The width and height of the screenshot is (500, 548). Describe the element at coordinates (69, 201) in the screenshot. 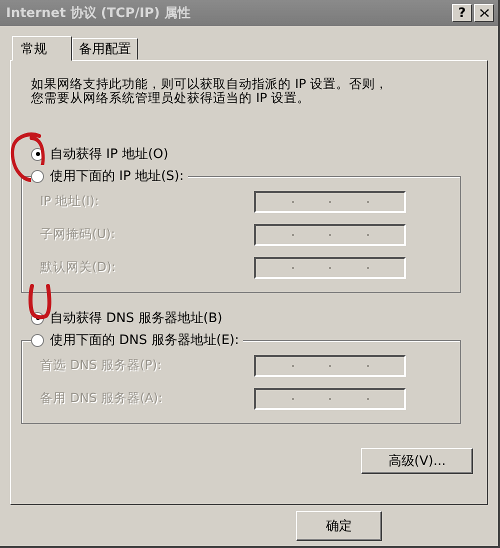

I see `field-label: IP 地址(I):` at that location.